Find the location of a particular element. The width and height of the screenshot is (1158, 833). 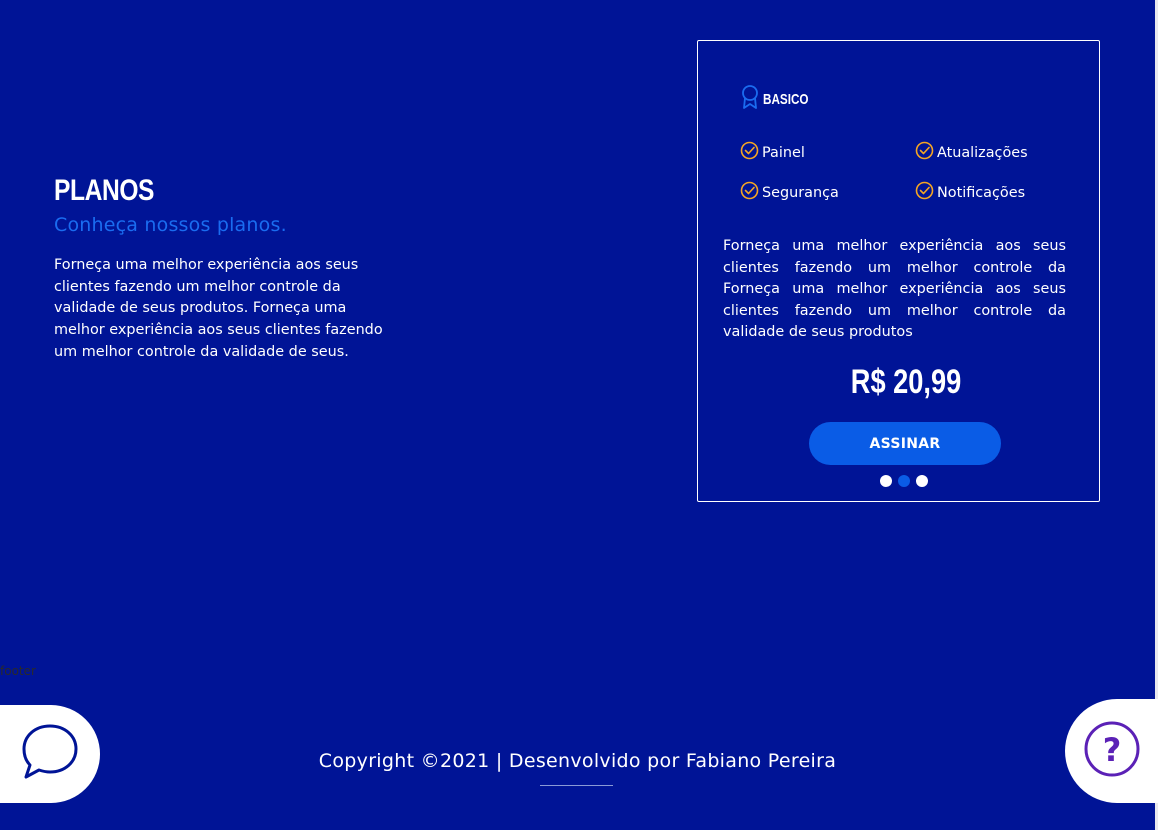

plan-name: BASICO is located at coordinates (786, 99).